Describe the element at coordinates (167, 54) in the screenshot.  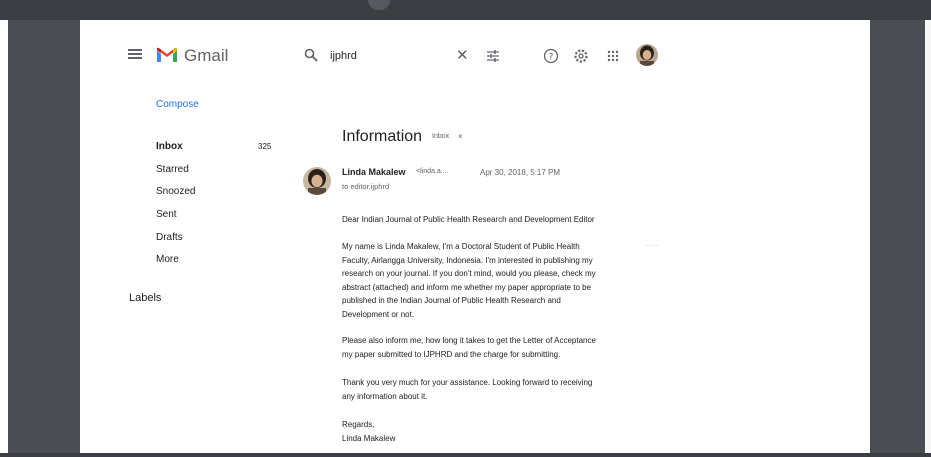
I see `gmail-logo` at that location.